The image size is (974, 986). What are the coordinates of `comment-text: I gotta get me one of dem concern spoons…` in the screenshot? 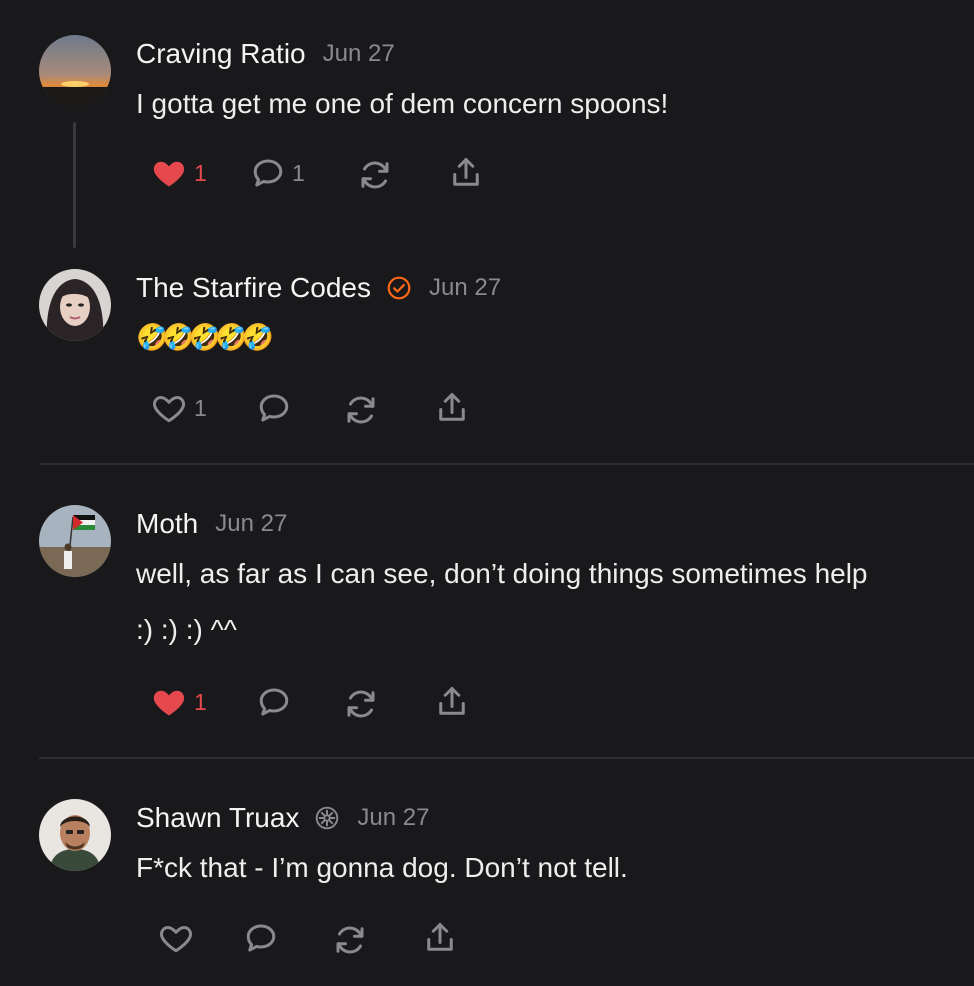 It's located at (402, 103).